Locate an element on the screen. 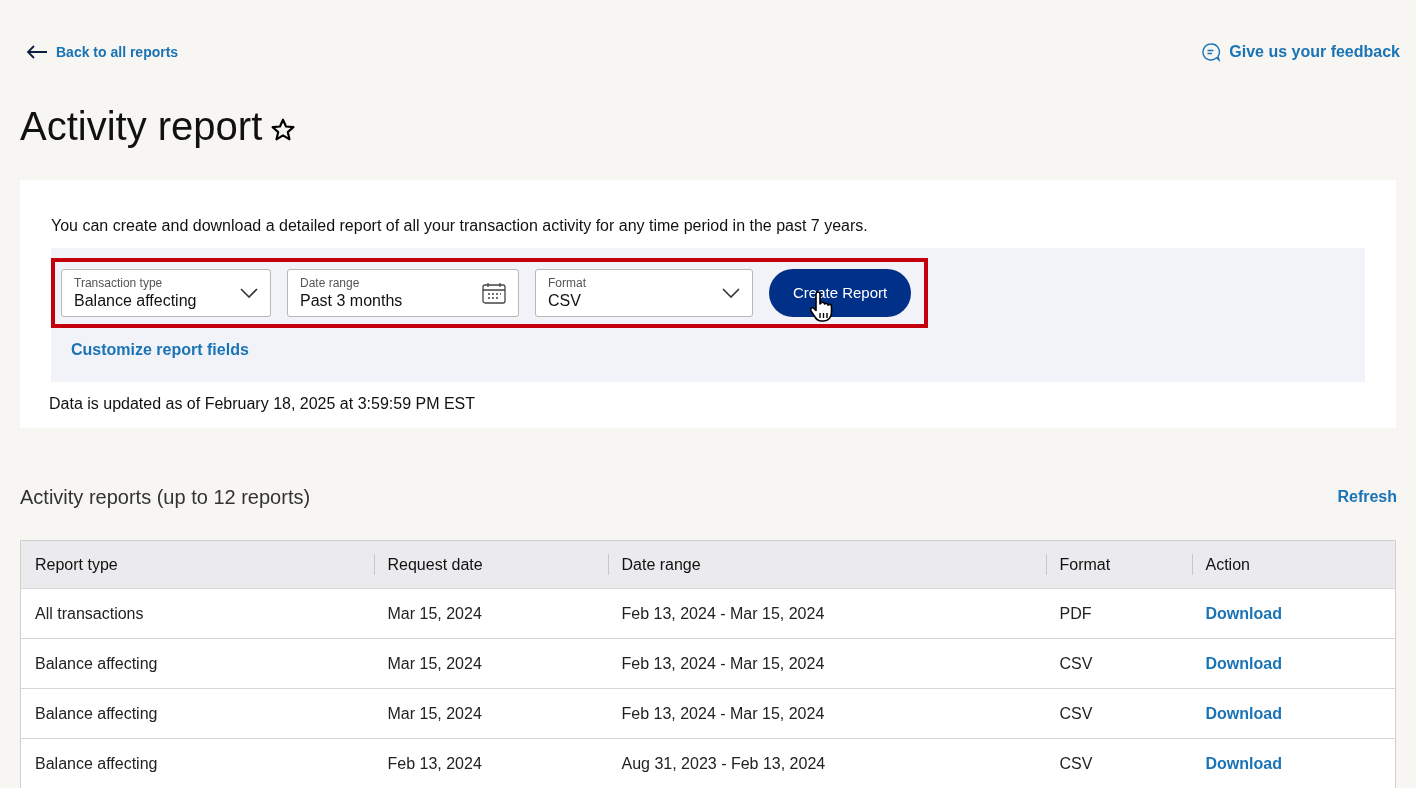 The width and height of the screenshot is (1416, 788). column-header: Report type is located at coordinates (197, 564).